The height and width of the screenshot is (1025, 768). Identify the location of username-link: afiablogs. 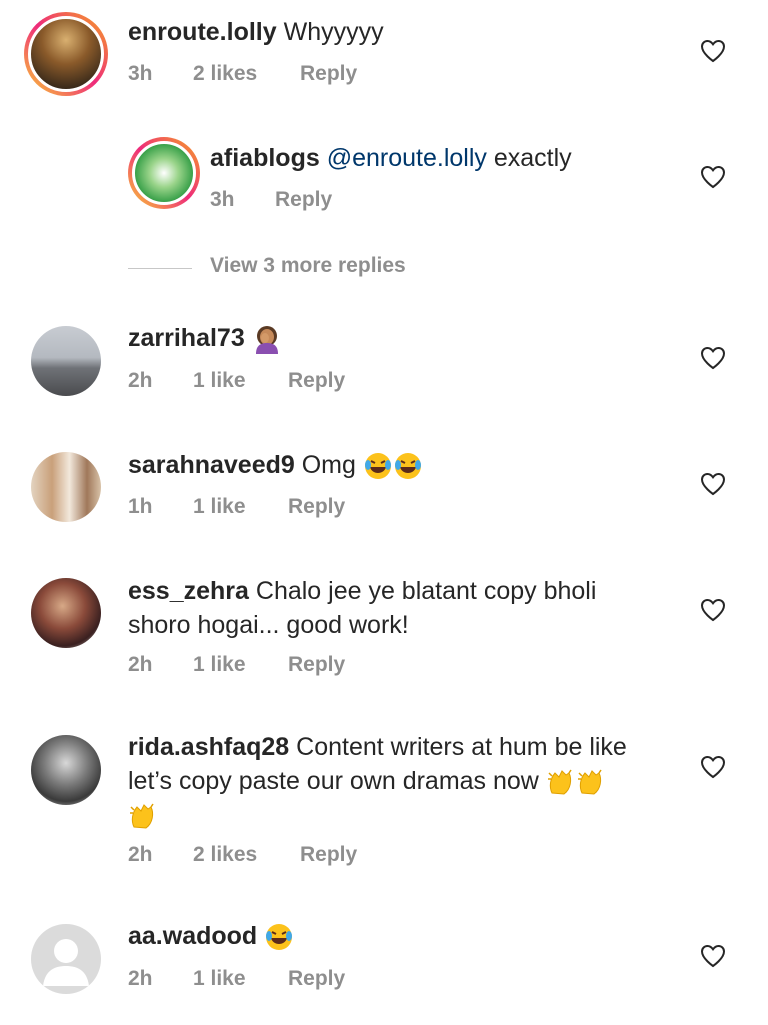
(265, 158).